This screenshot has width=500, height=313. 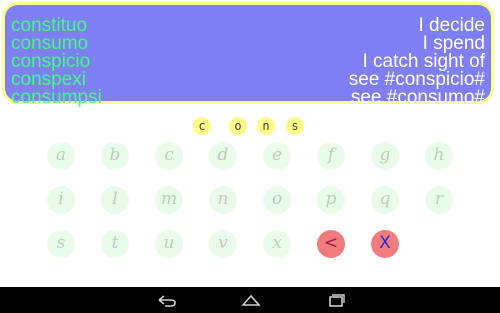 What do you see at coordinates (336, 300) in the screenshot?
I see `recent-apps-icon` at bounding box center [336, 300].